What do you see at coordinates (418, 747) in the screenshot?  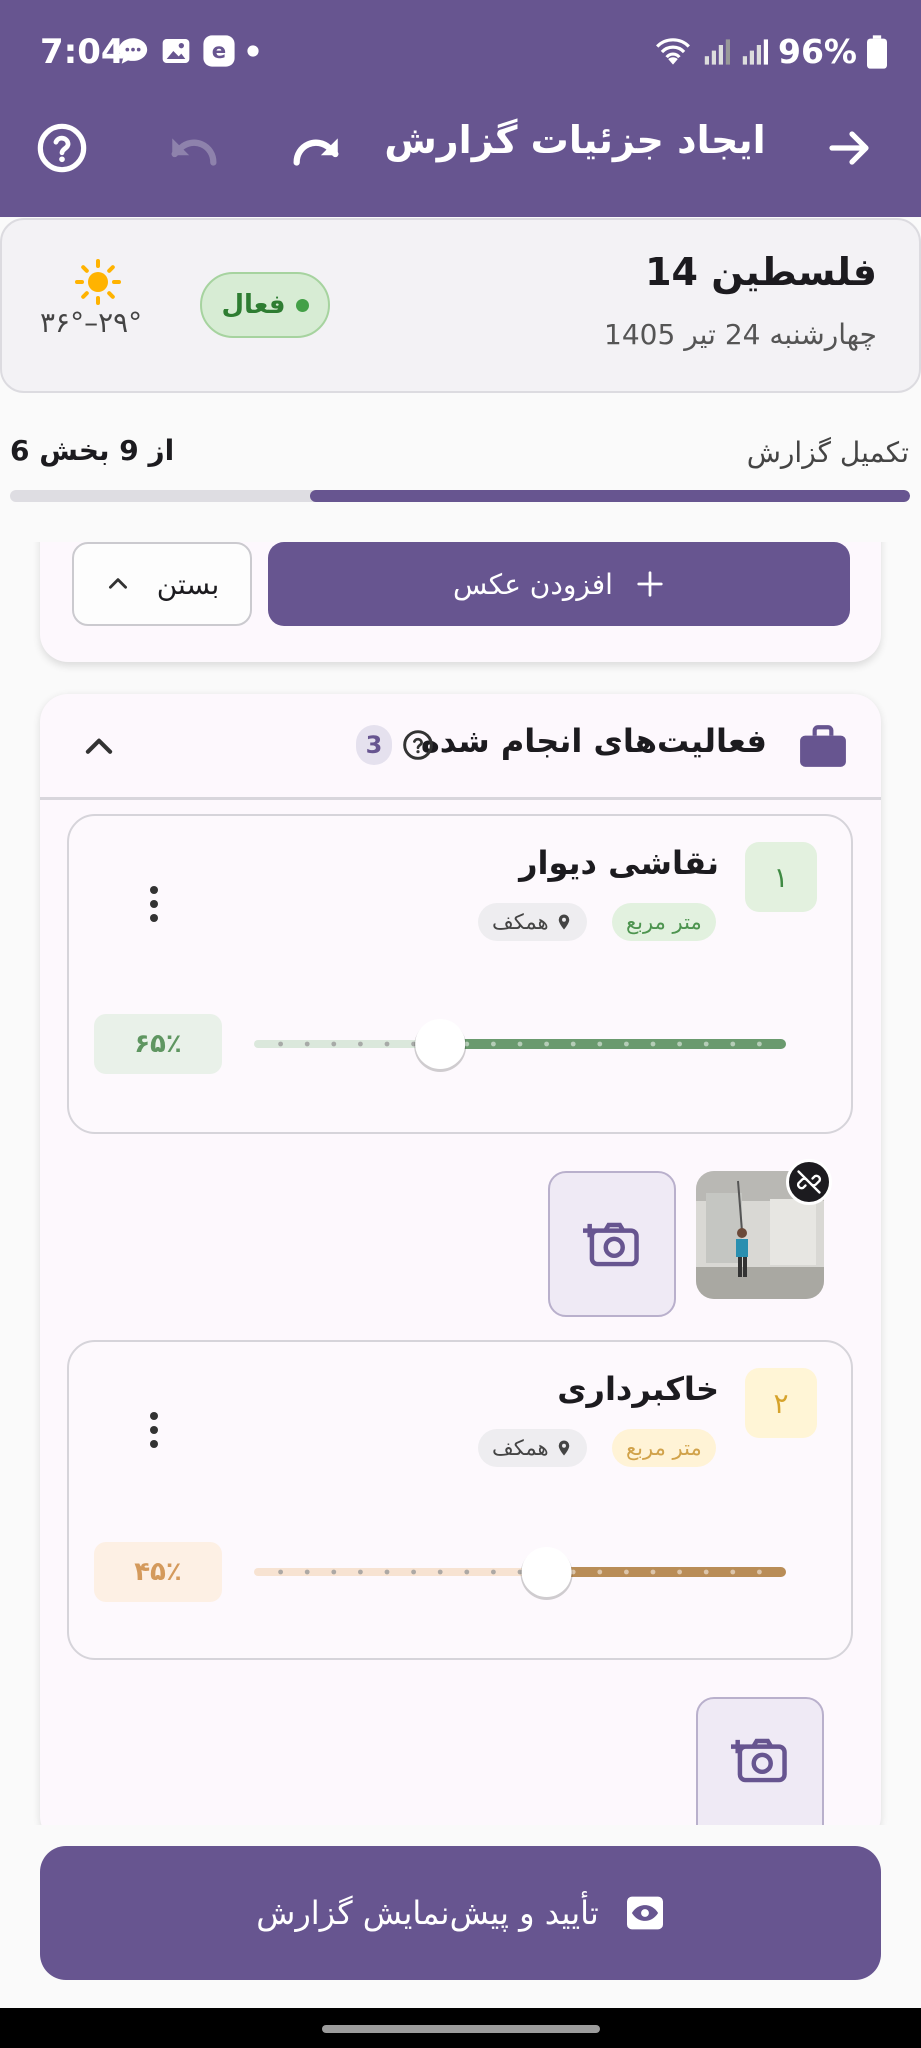 I see `activities-help-button` at bounding box center [418, 747].